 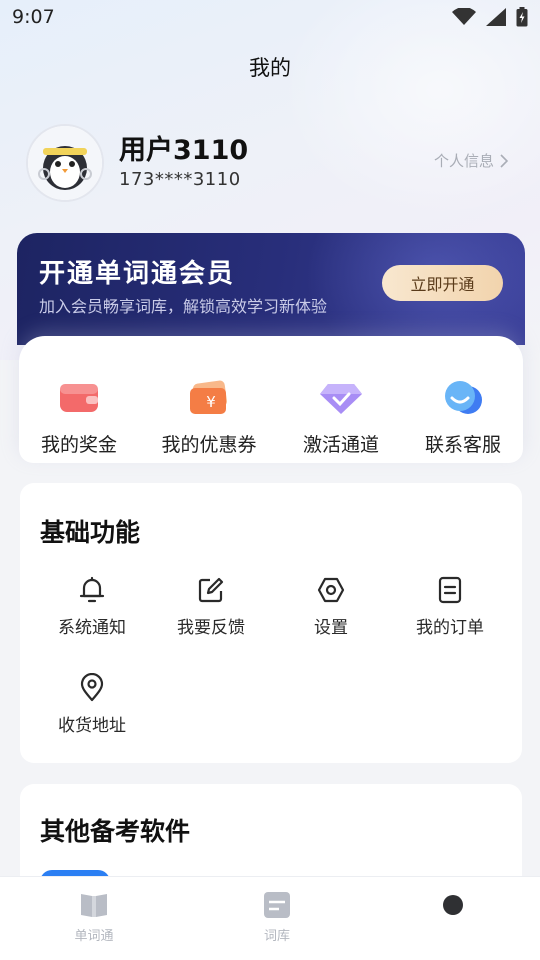 I want to click on quick-action-activate: 激活通道, so click(x=341, y=417).